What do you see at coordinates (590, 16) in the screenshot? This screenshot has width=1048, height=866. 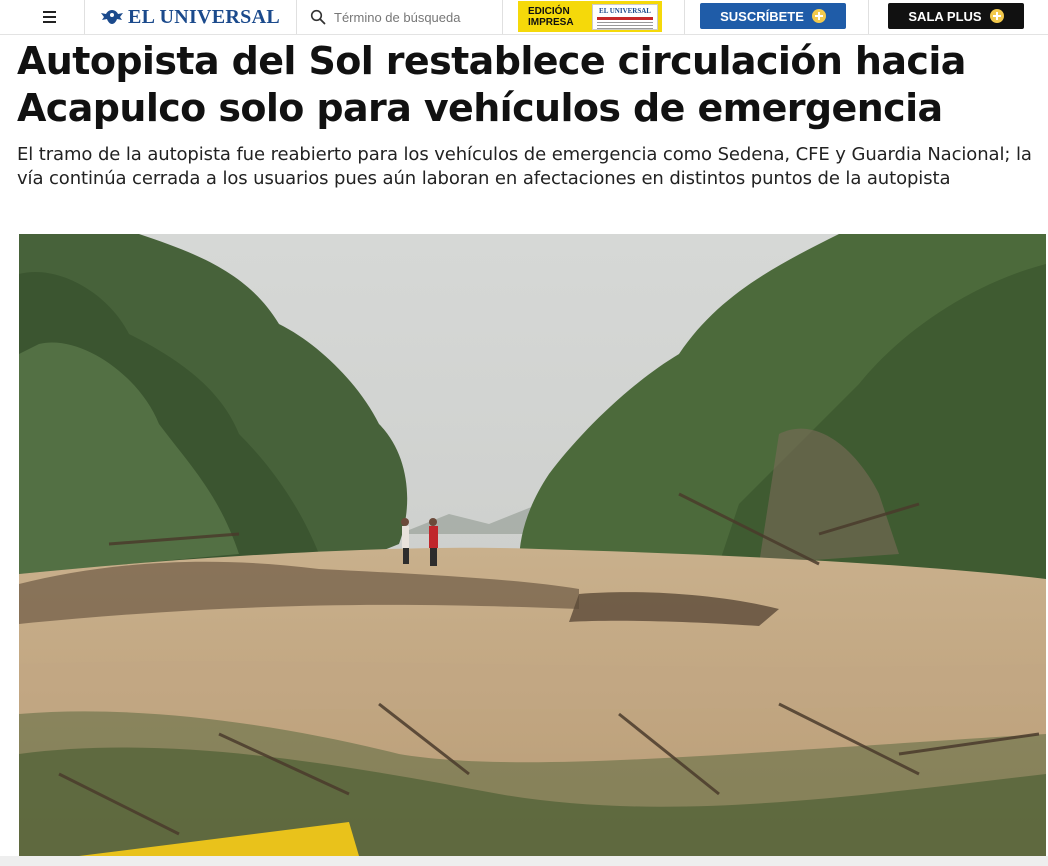 I see `edicion-impresa-button: EDICIÓN IMPRESA EL UNIVERSAL` at bounding box center [590, 16].